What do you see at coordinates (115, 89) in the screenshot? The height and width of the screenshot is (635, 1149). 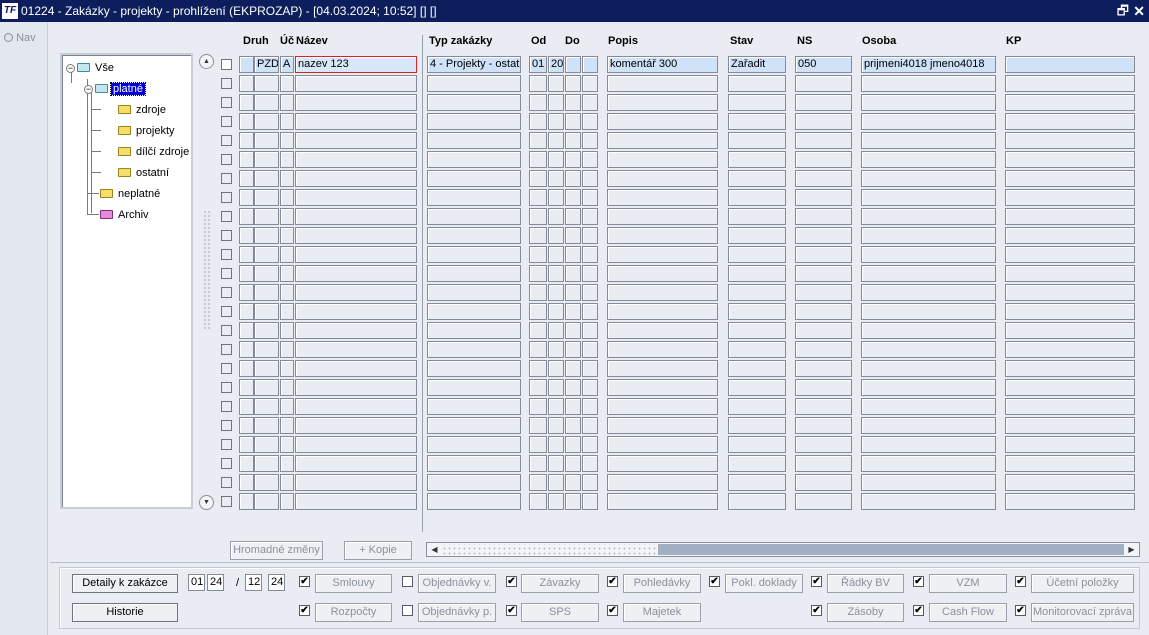 I see `tree-item-platne: − platné` at bounding box center [115, 89].